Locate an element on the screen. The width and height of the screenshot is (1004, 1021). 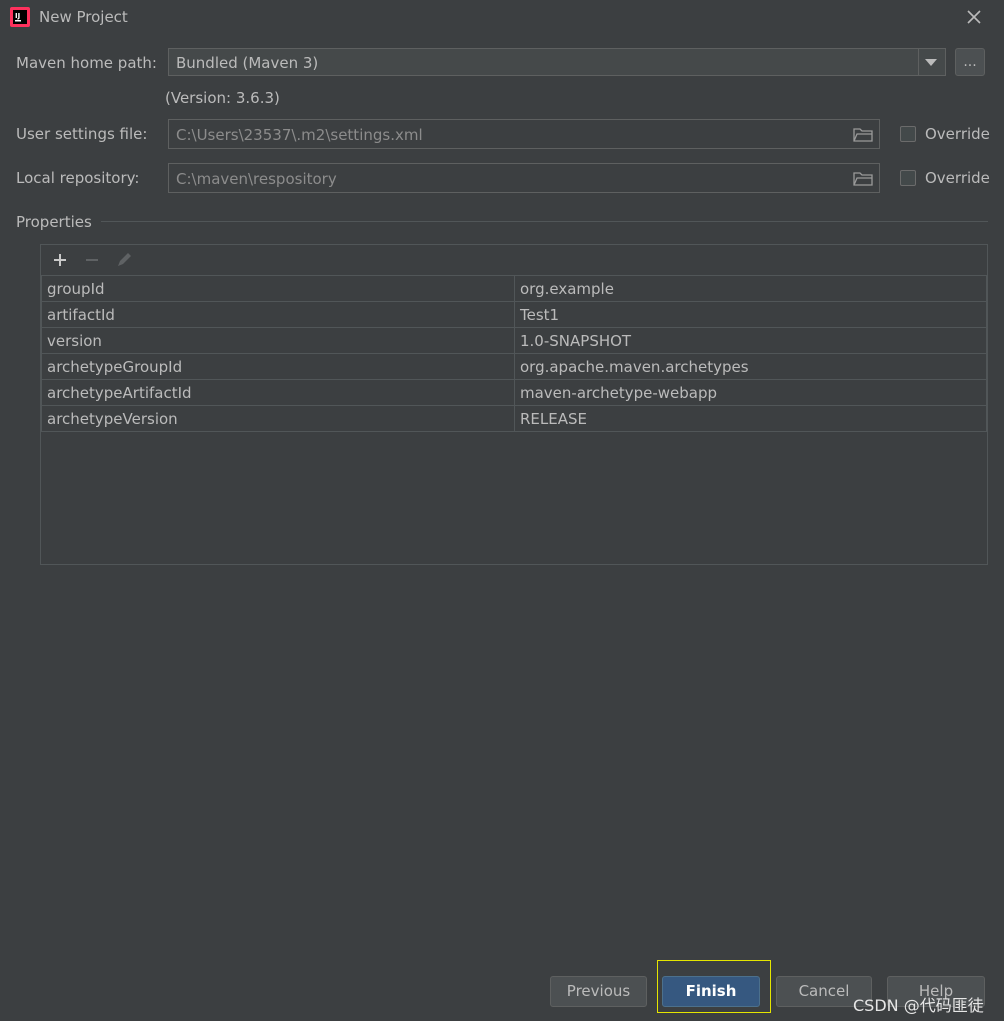
add-icon is located at coordinates (60, 260).